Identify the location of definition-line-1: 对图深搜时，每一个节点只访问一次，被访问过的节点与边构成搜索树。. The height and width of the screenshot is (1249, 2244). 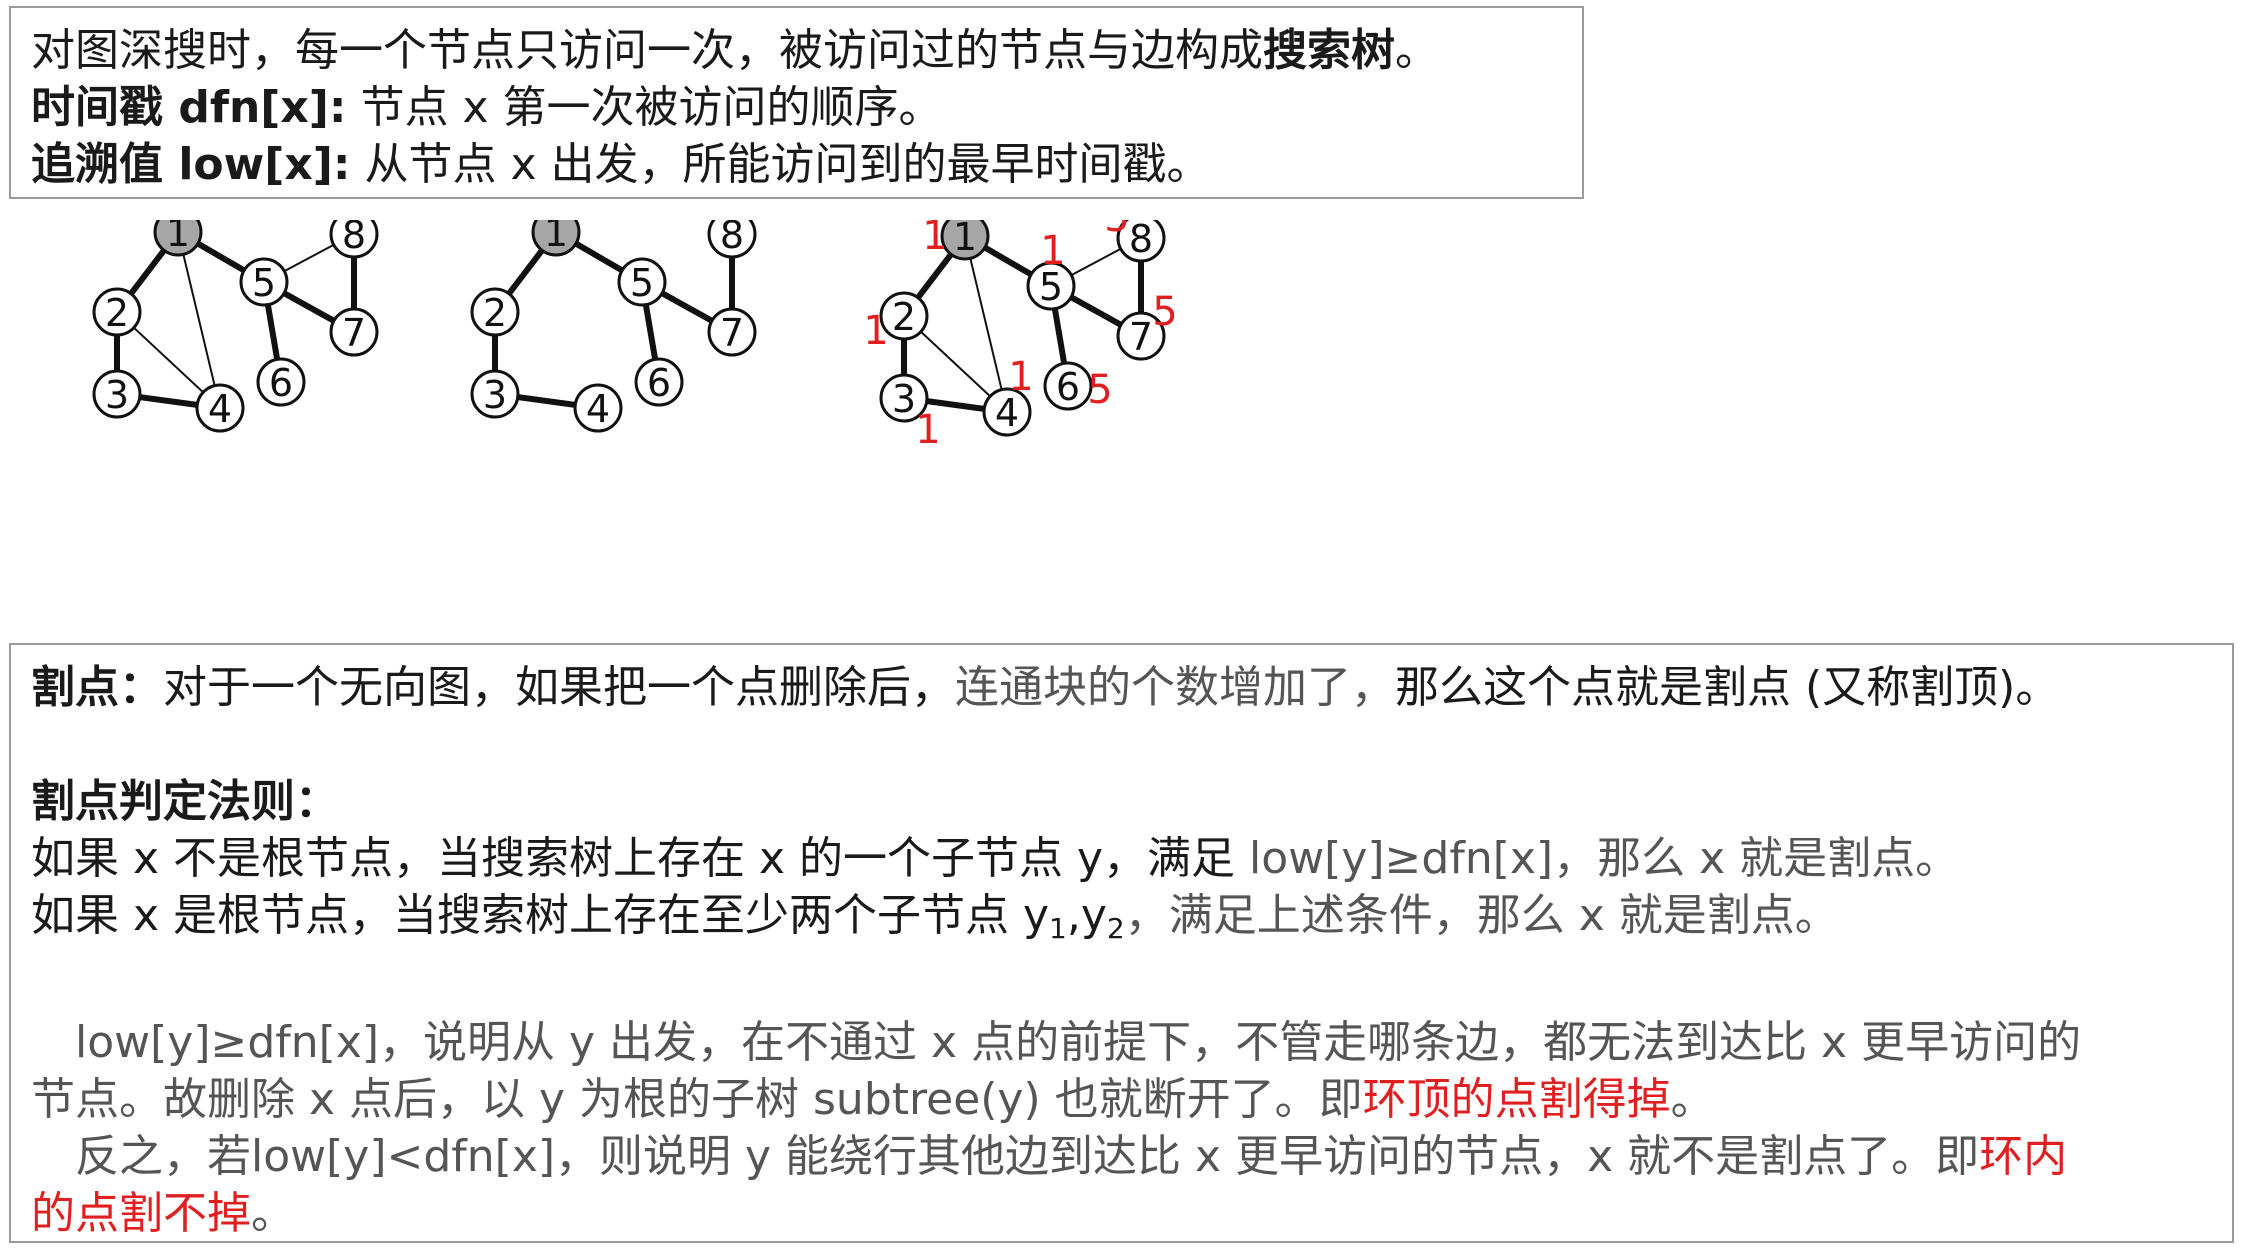
(796, 50).